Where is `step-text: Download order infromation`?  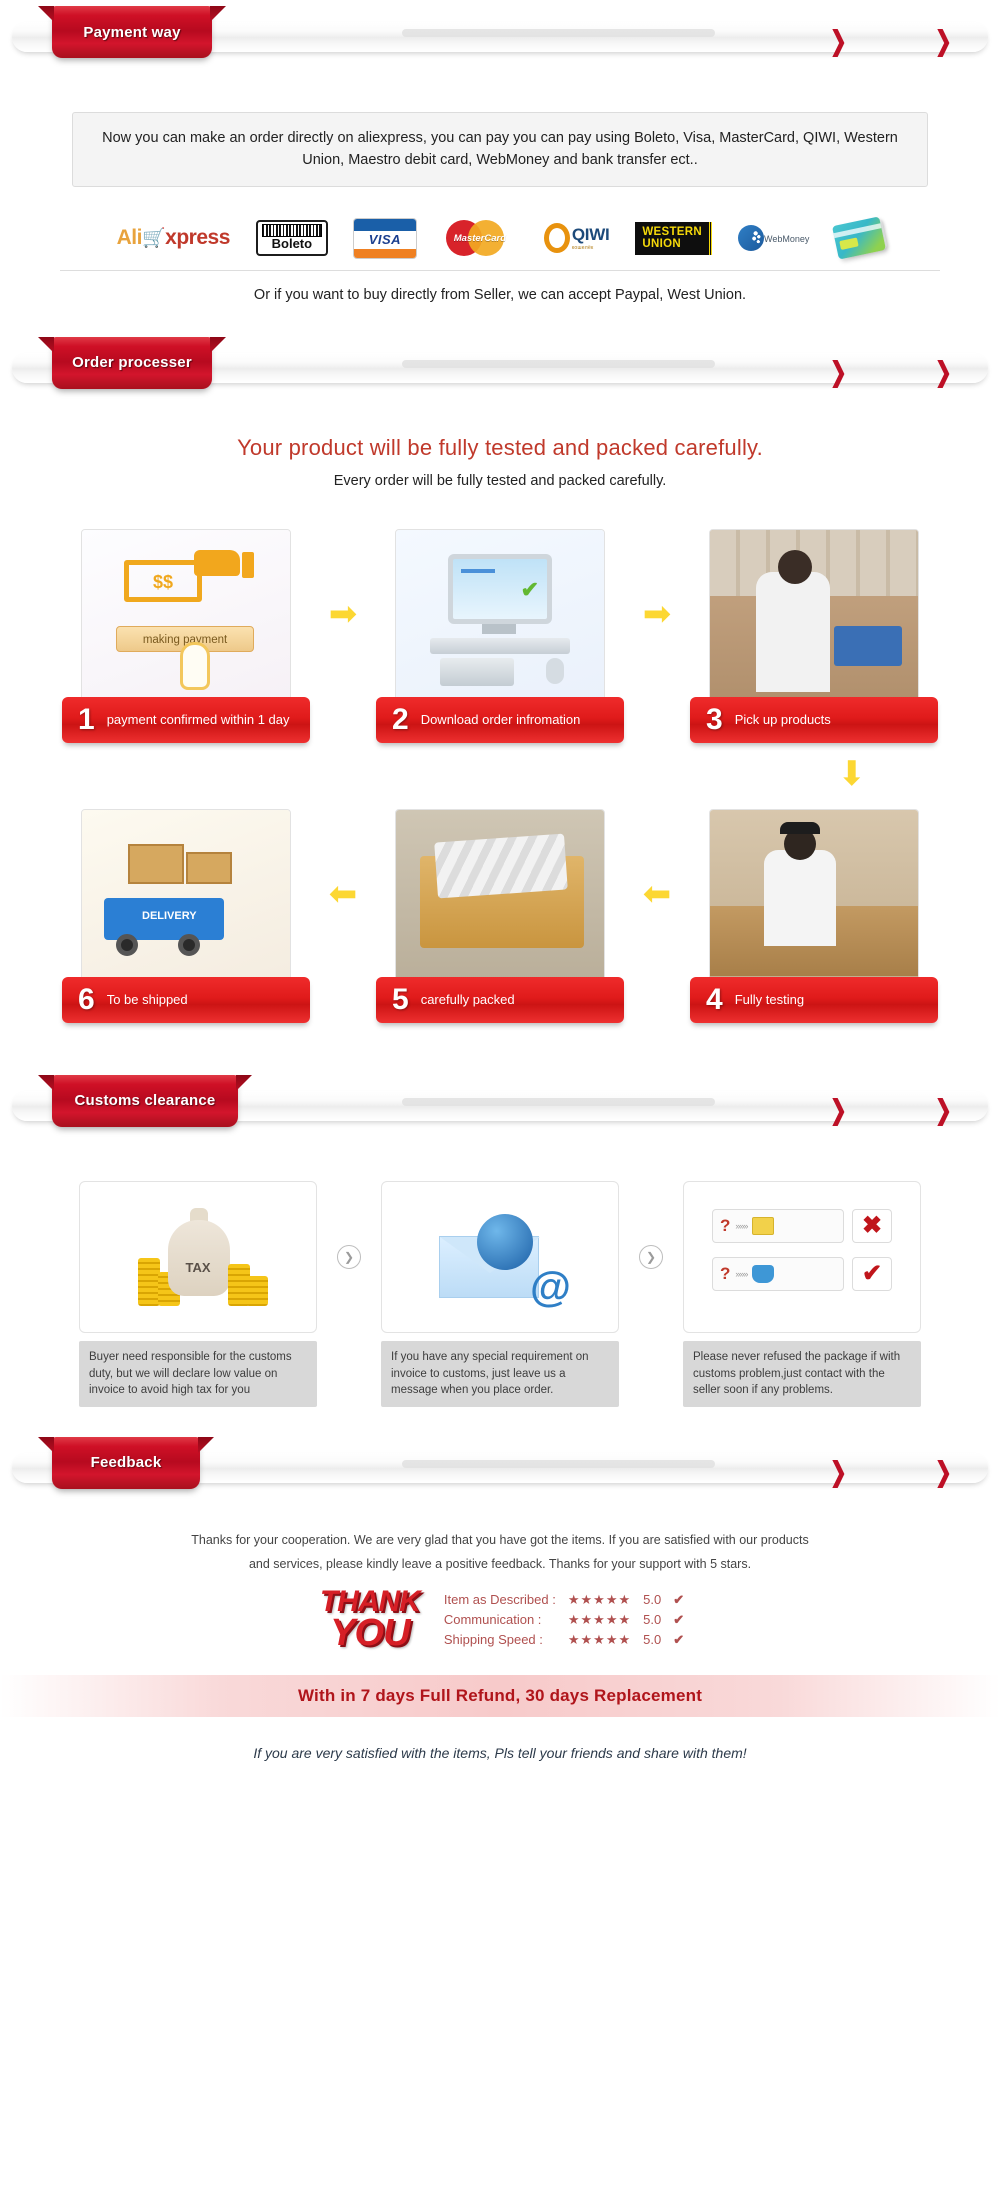
step-text: Download order infromation is located at coordinates (500, 719).